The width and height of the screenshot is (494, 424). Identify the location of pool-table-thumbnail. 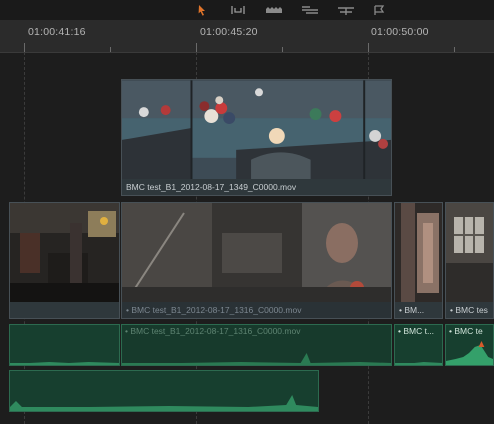
(256, 130).